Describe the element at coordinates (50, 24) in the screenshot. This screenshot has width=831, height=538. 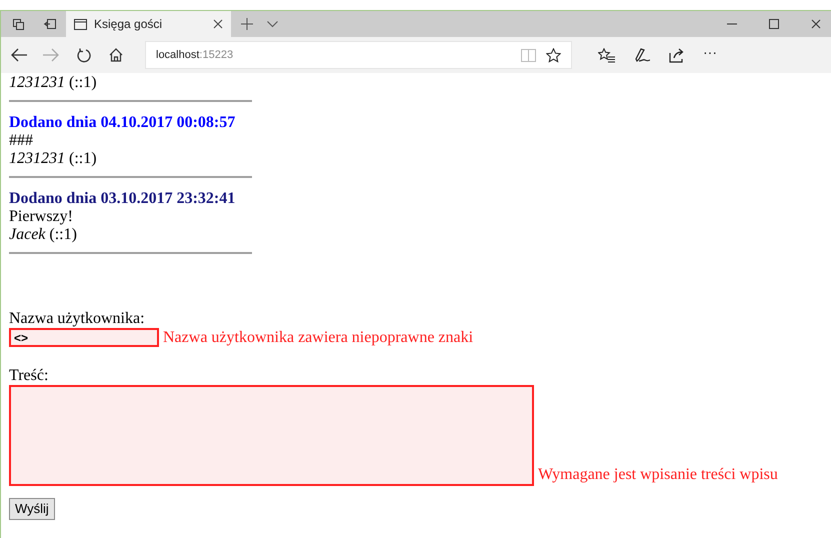
I see `tab-aside-icon` at that location.